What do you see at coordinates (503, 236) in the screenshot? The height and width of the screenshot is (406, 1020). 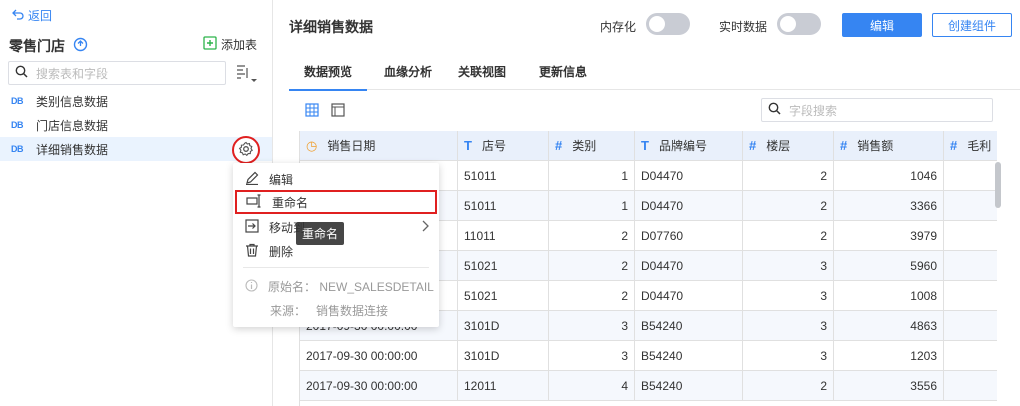 I see `table-cell: 11011` at bounding box center [503, 236].